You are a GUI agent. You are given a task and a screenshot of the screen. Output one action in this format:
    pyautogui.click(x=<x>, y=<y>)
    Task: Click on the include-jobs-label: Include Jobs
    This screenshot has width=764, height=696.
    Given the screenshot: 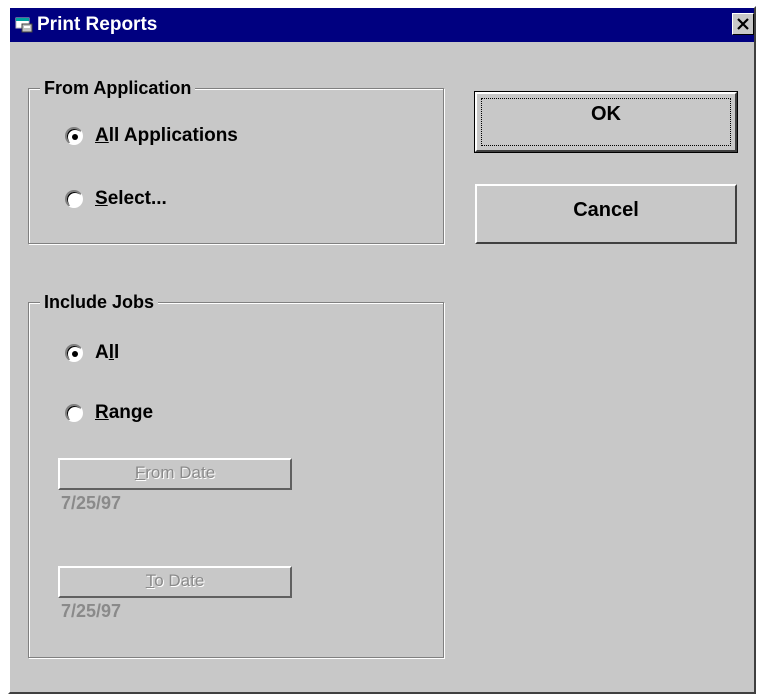 What is the action you would take?
    pyautogui.click(x=99, y=302)
    